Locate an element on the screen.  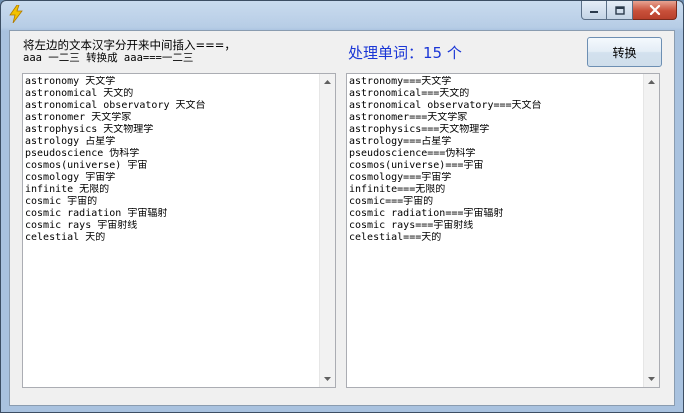
text-line: pseudoscience 伪科学 is located at coordinates (82, 153).